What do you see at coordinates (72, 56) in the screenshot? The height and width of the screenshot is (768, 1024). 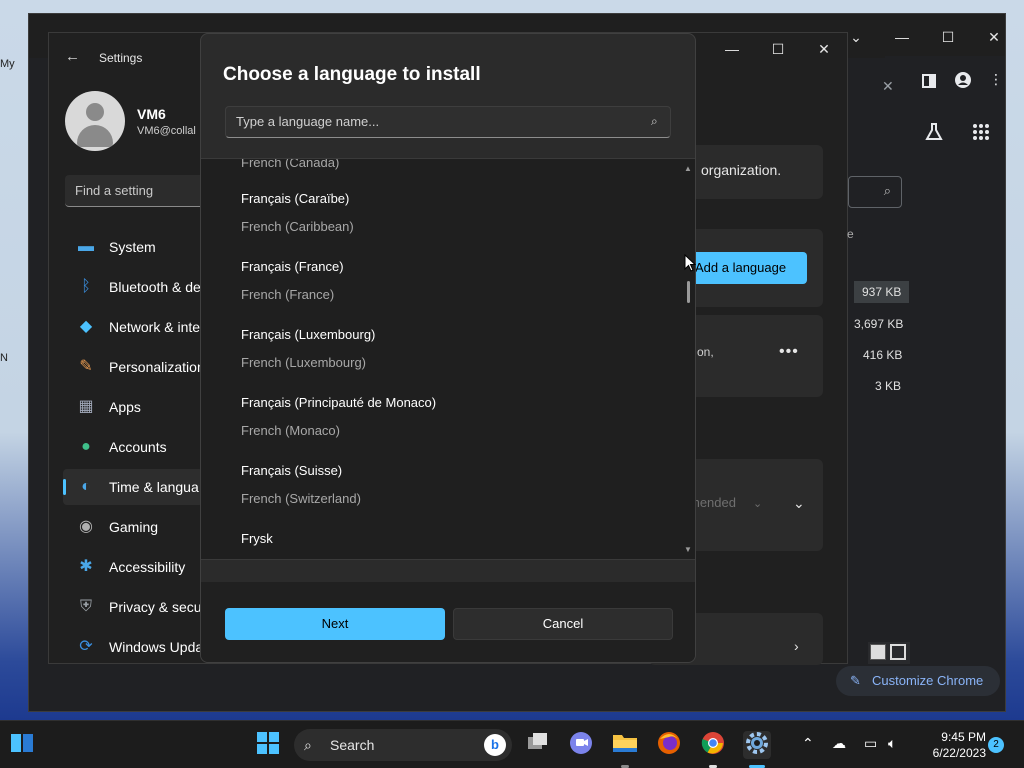 I see `back-arrow-icon: ←` at bounding box center [72, 56].